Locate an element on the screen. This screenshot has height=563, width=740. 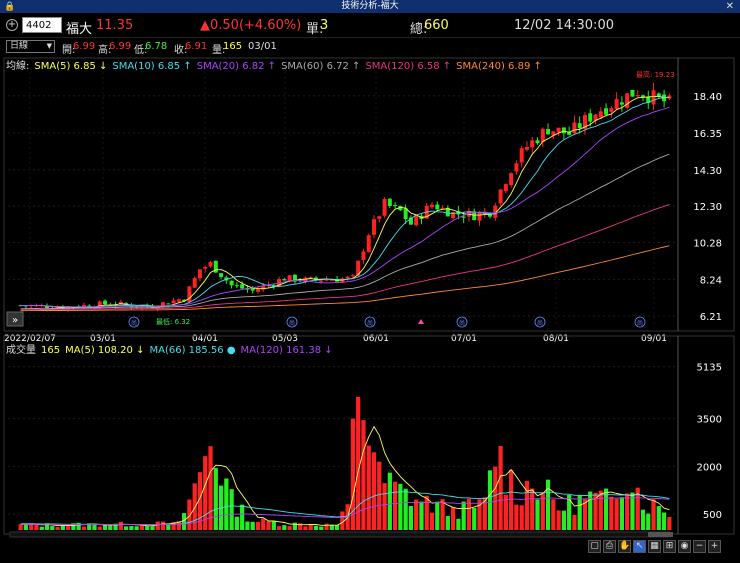
maline-item: SMA(5) 6.85 ↓ is located at coordinates (71, 66).